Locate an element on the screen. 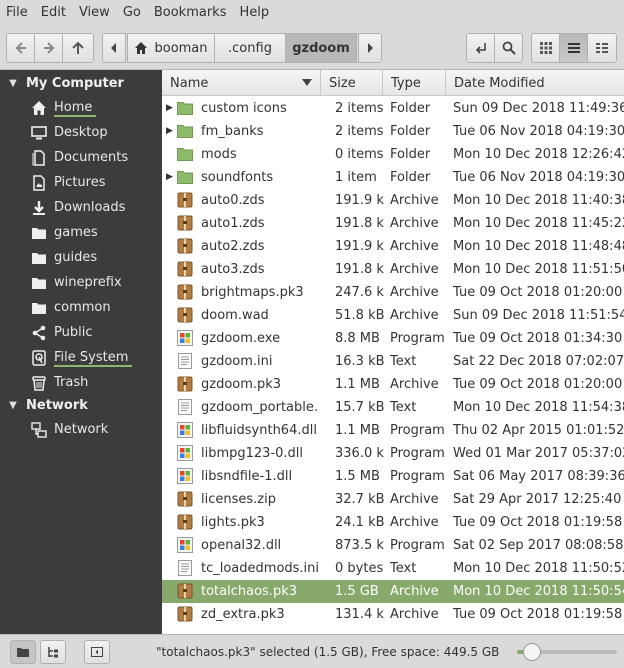  sidebar-section-network: ▼ Network is located at coordinates (44, 405).